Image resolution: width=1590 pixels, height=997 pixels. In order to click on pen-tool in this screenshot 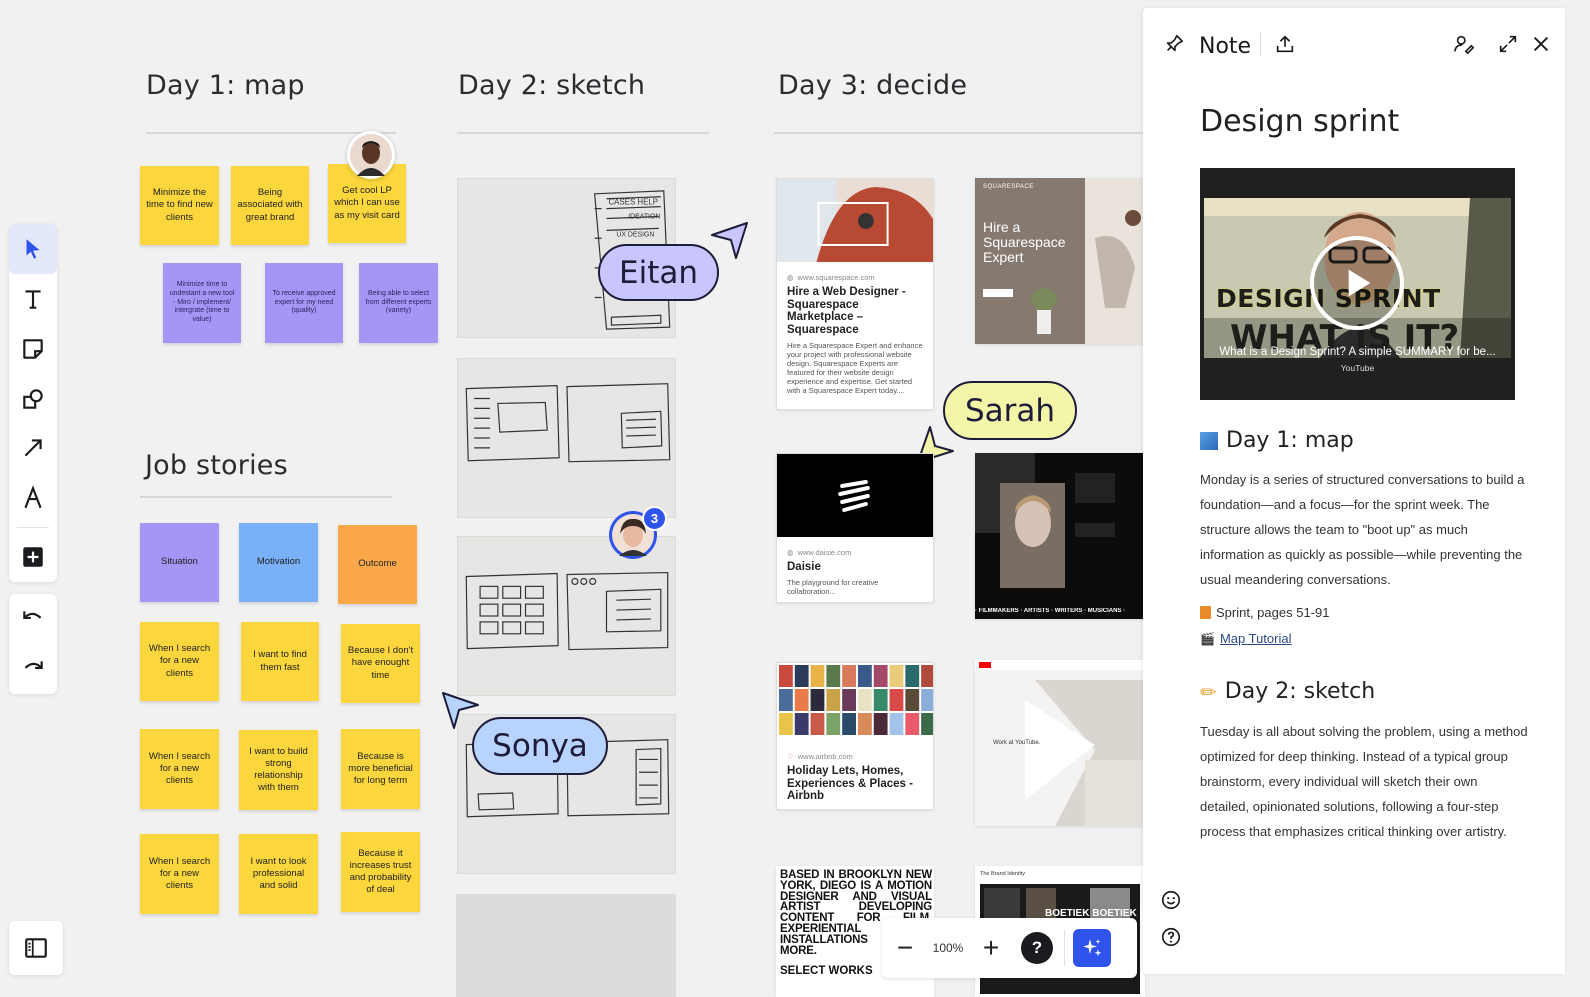, I will do `click(33, 498)`.